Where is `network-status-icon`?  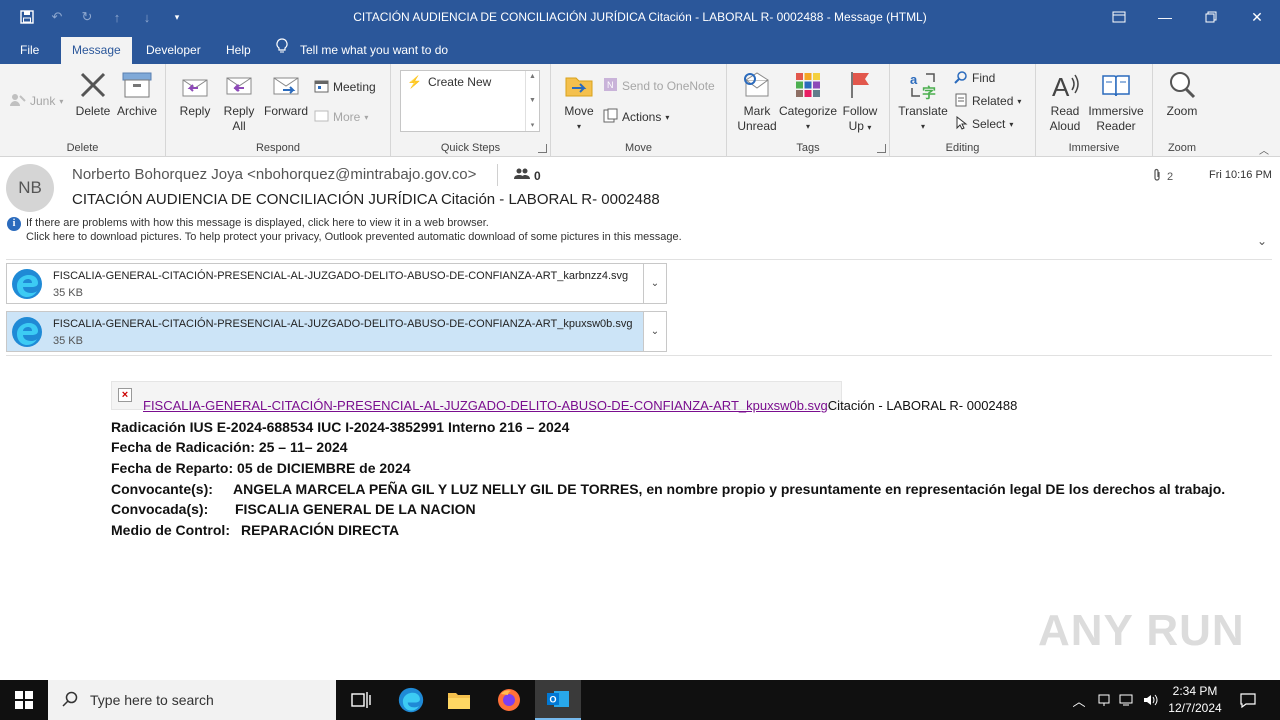
network-status-icon is located at coordinates (1104, 700).